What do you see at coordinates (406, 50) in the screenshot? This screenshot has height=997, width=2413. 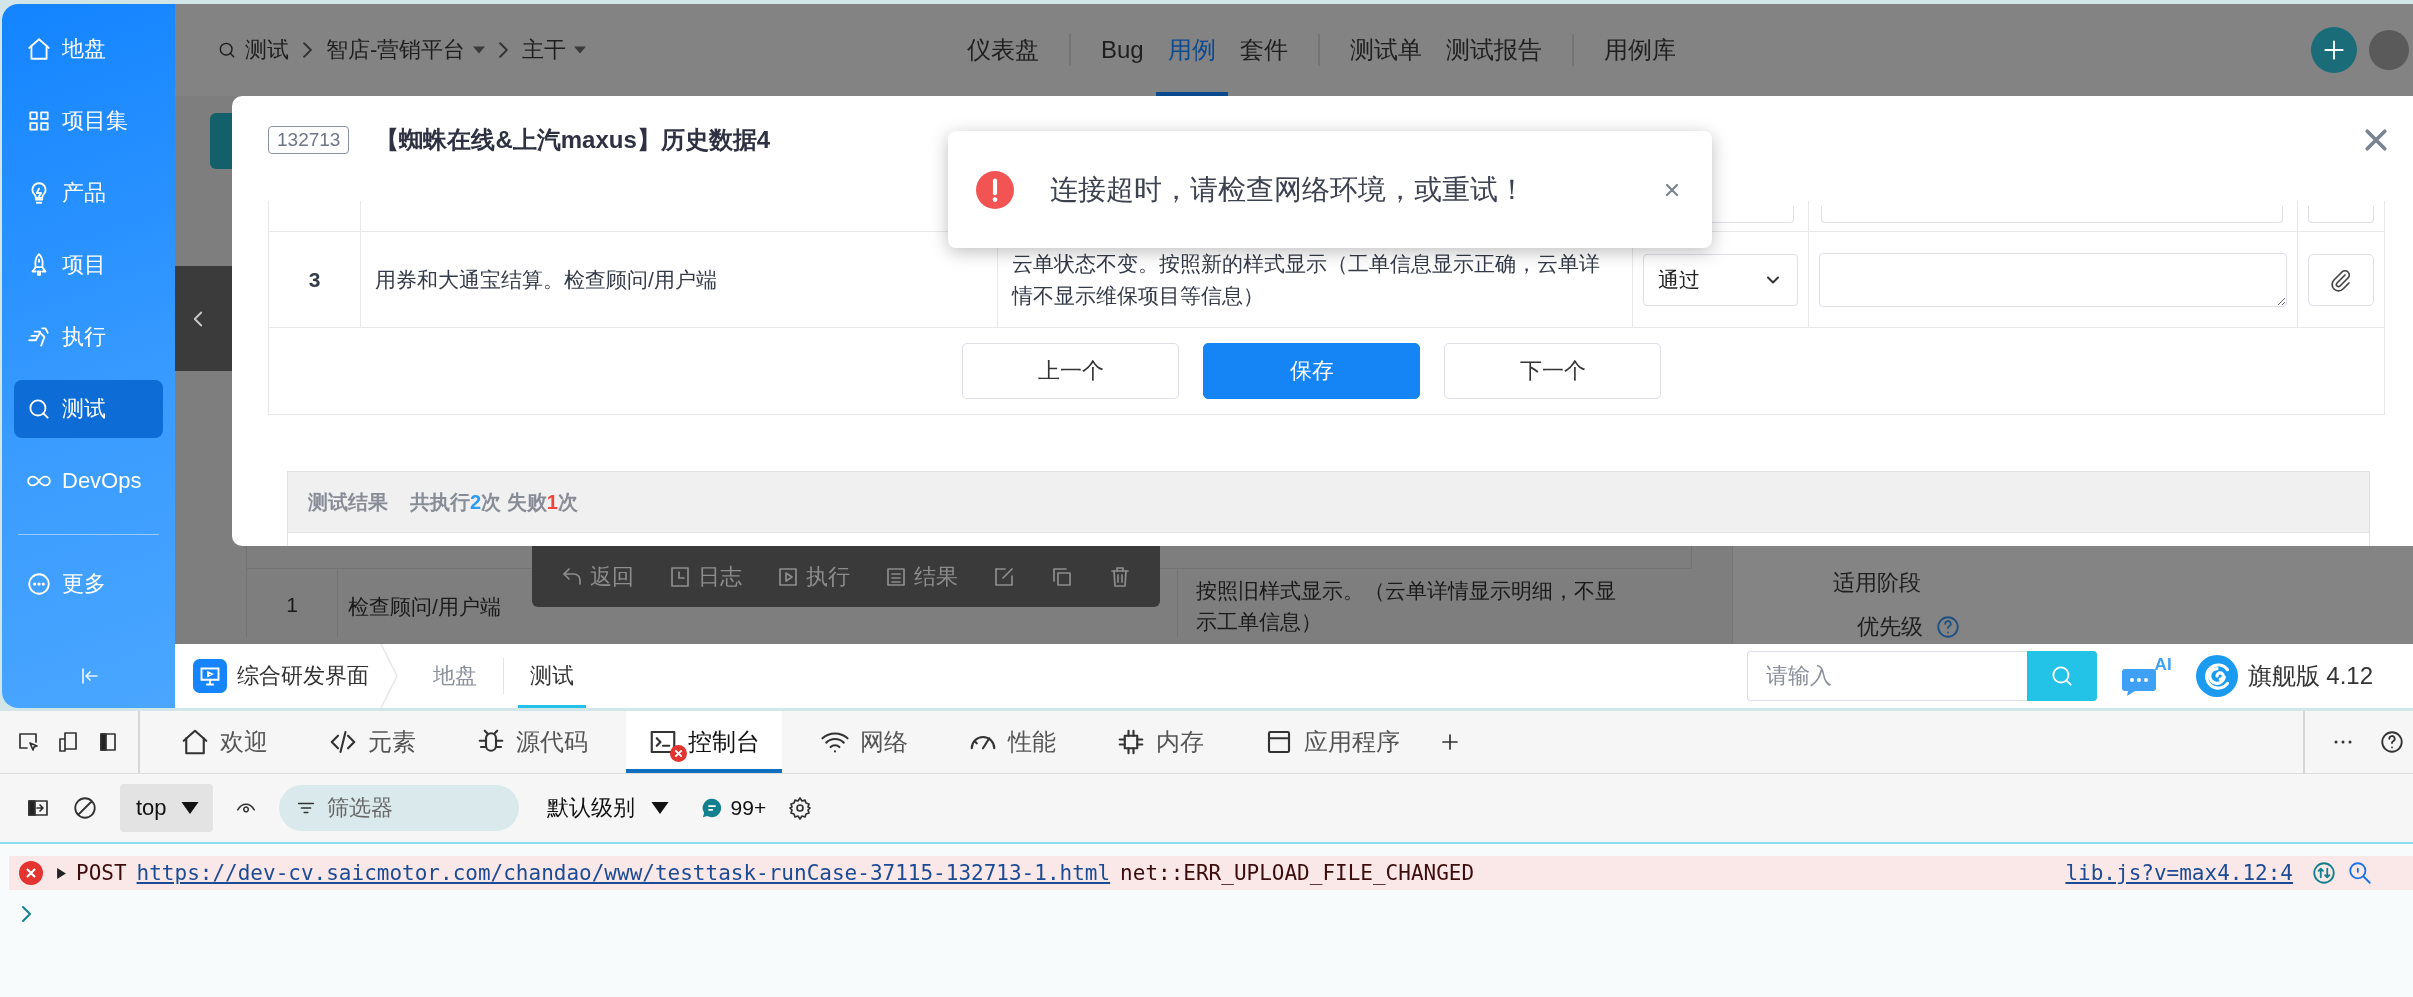 I see `breadcrumb-item: 智店-营销平台` at bounding box center [406, 50].